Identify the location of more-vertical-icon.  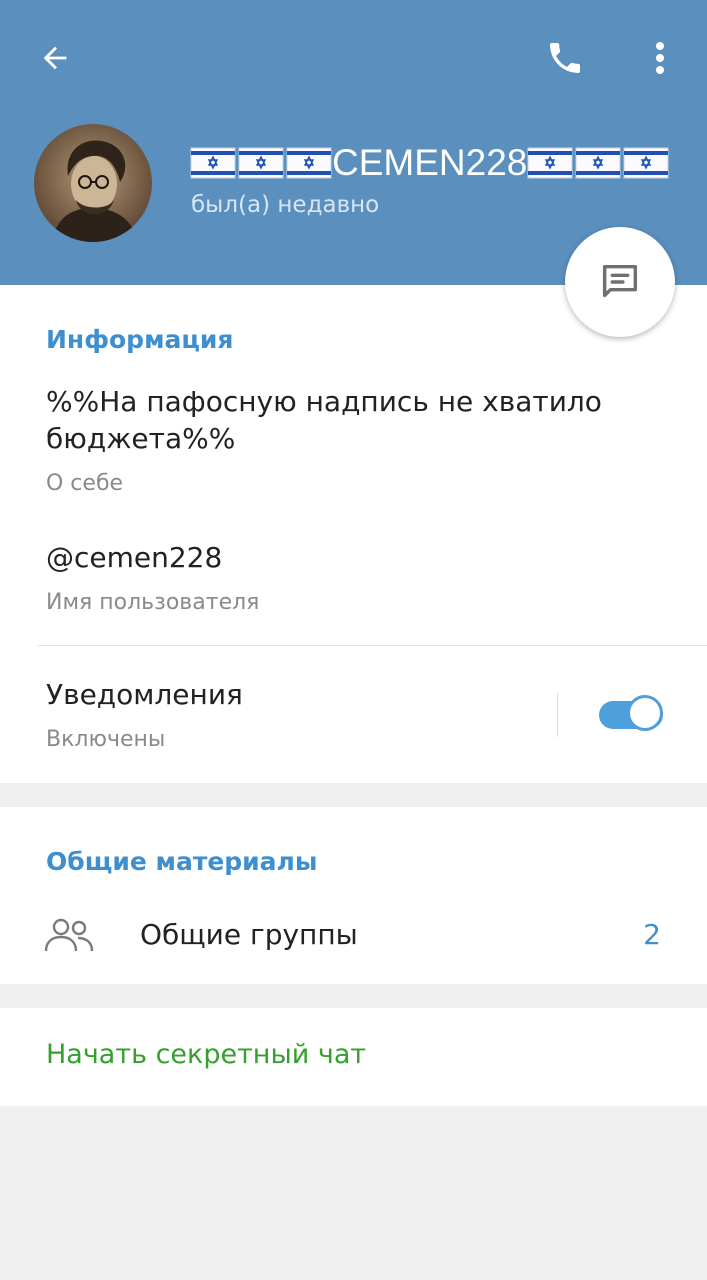
(660, 58).